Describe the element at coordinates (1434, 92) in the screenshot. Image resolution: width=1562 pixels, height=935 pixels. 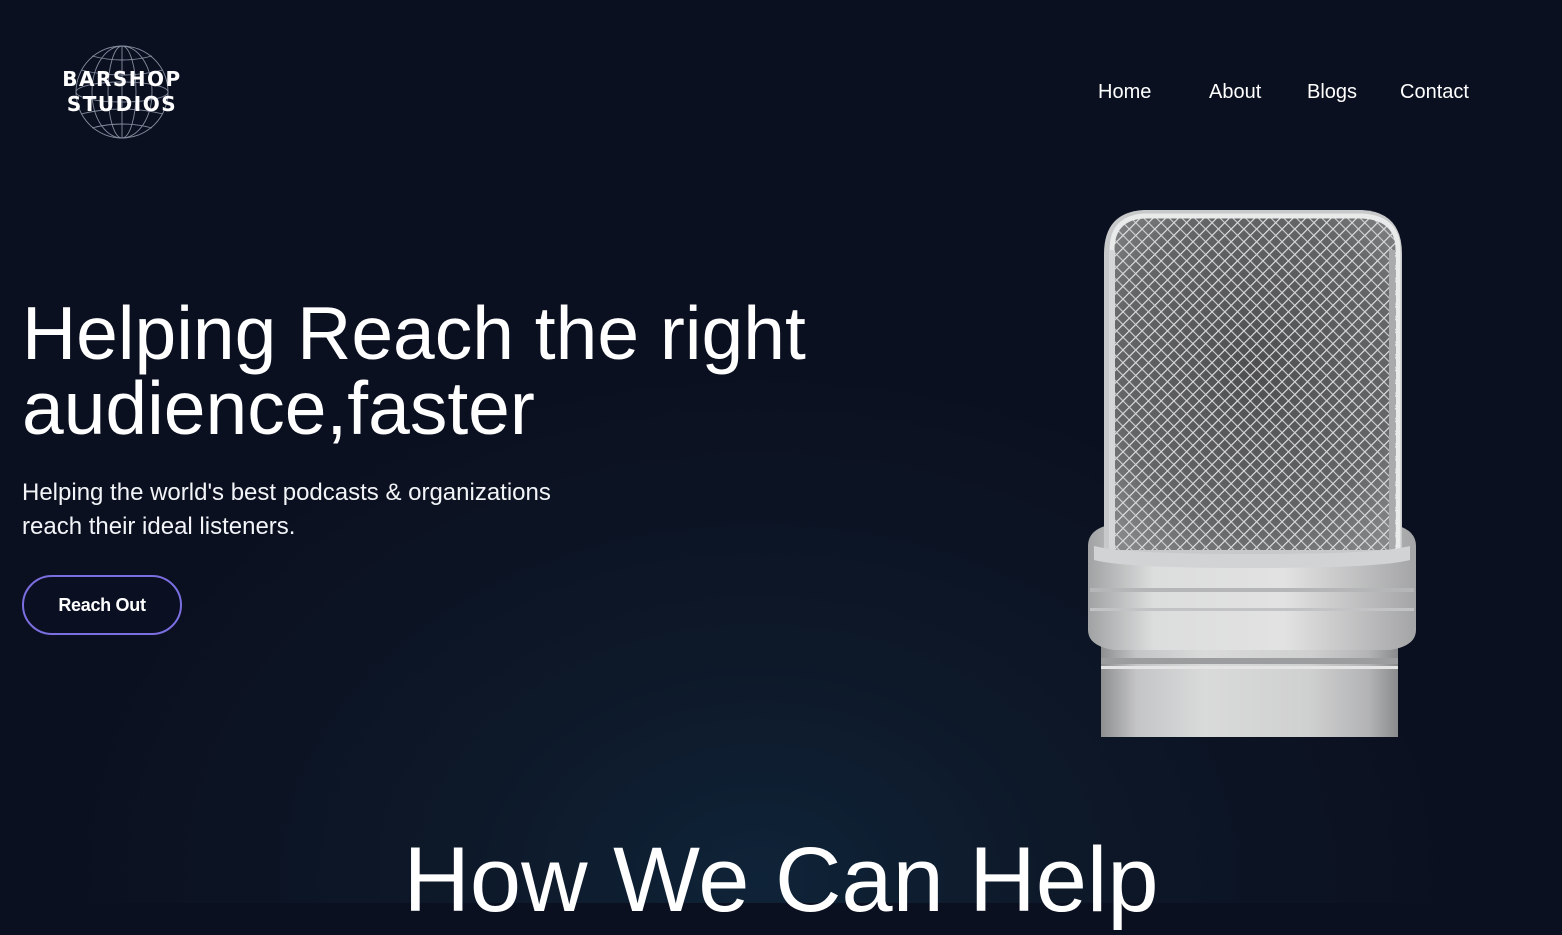
I see `nav-contact: Contact` at that location.